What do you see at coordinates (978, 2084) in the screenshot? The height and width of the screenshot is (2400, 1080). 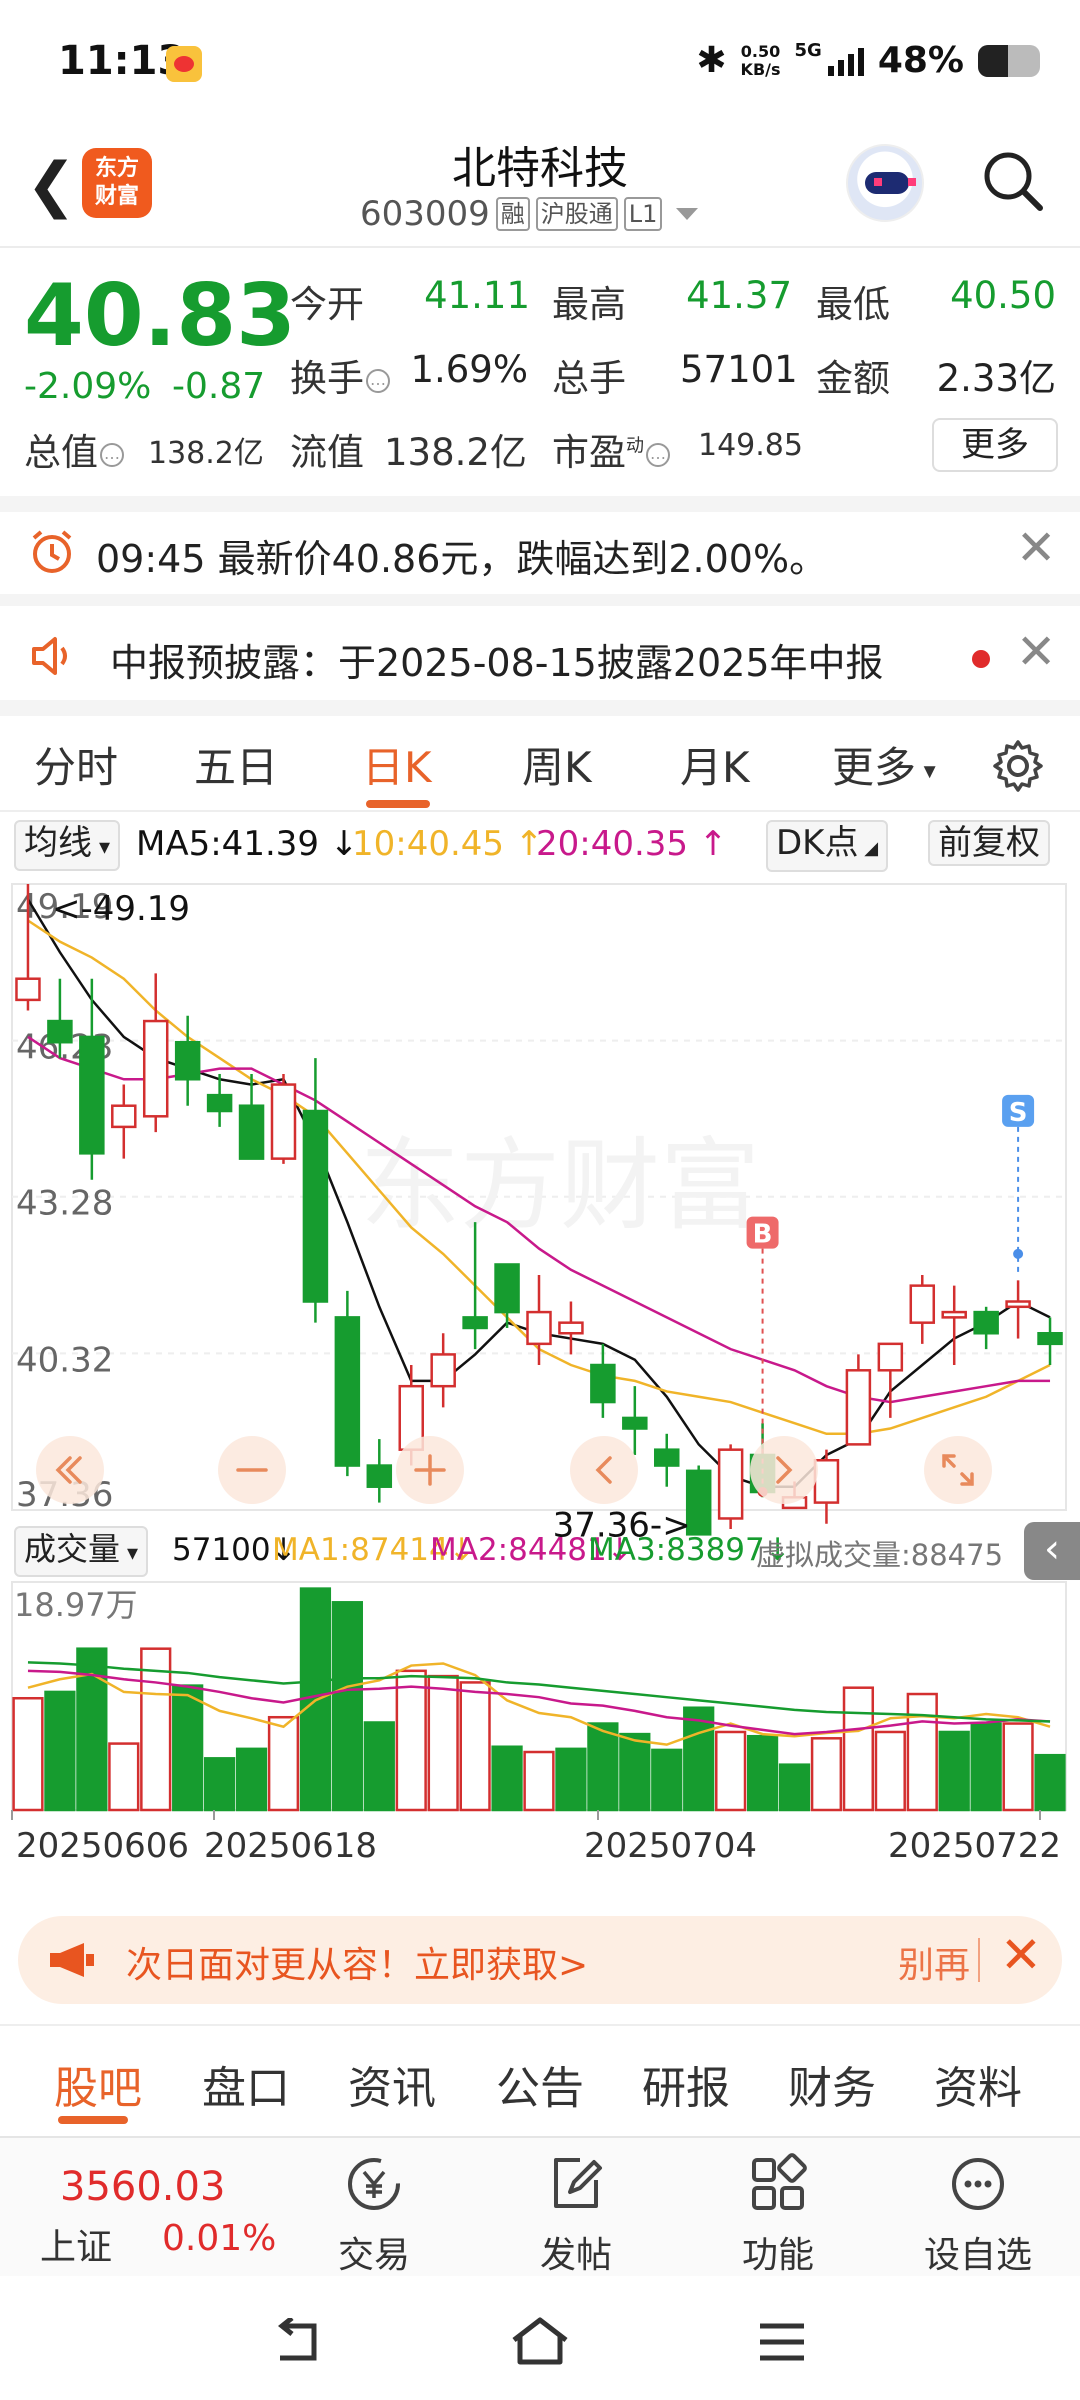 I see `tab-profile: 资料` at bounding box center [978, 2084].